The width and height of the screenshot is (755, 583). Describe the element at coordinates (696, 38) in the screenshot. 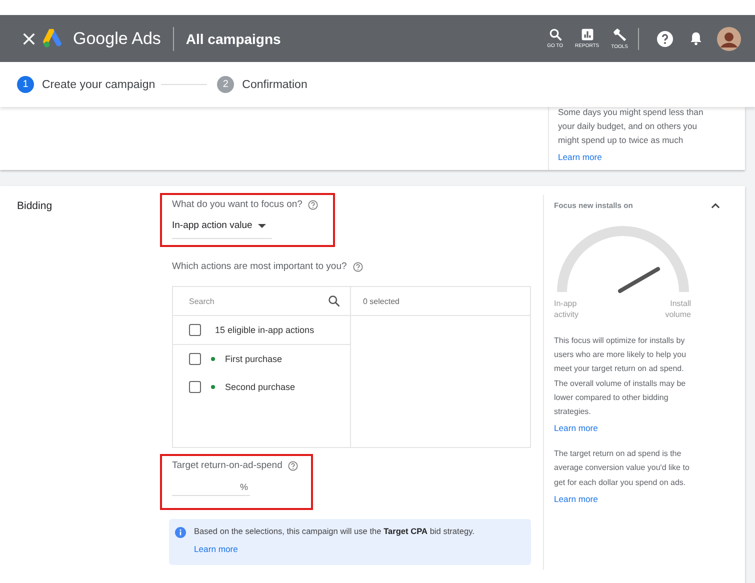

I see `bell-icon` at that location.